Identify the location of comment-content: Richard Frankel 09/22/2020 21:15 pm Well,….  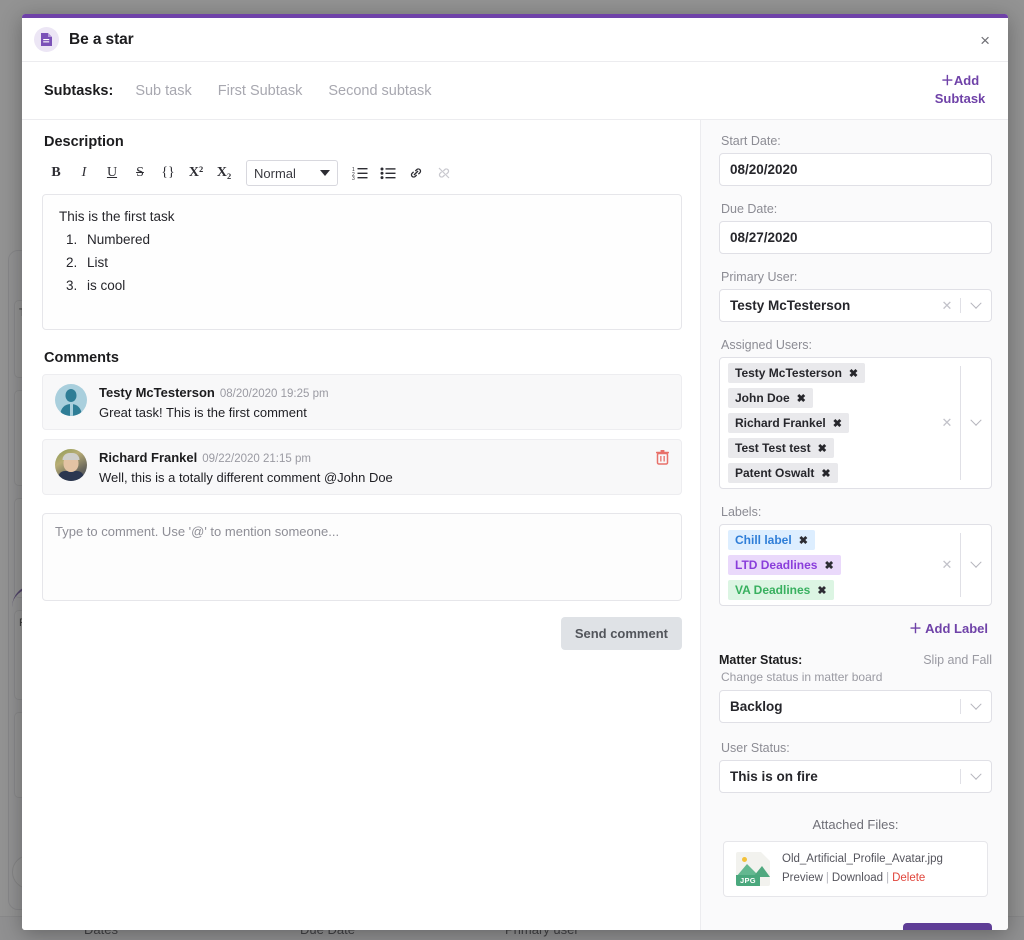
(384, 467).